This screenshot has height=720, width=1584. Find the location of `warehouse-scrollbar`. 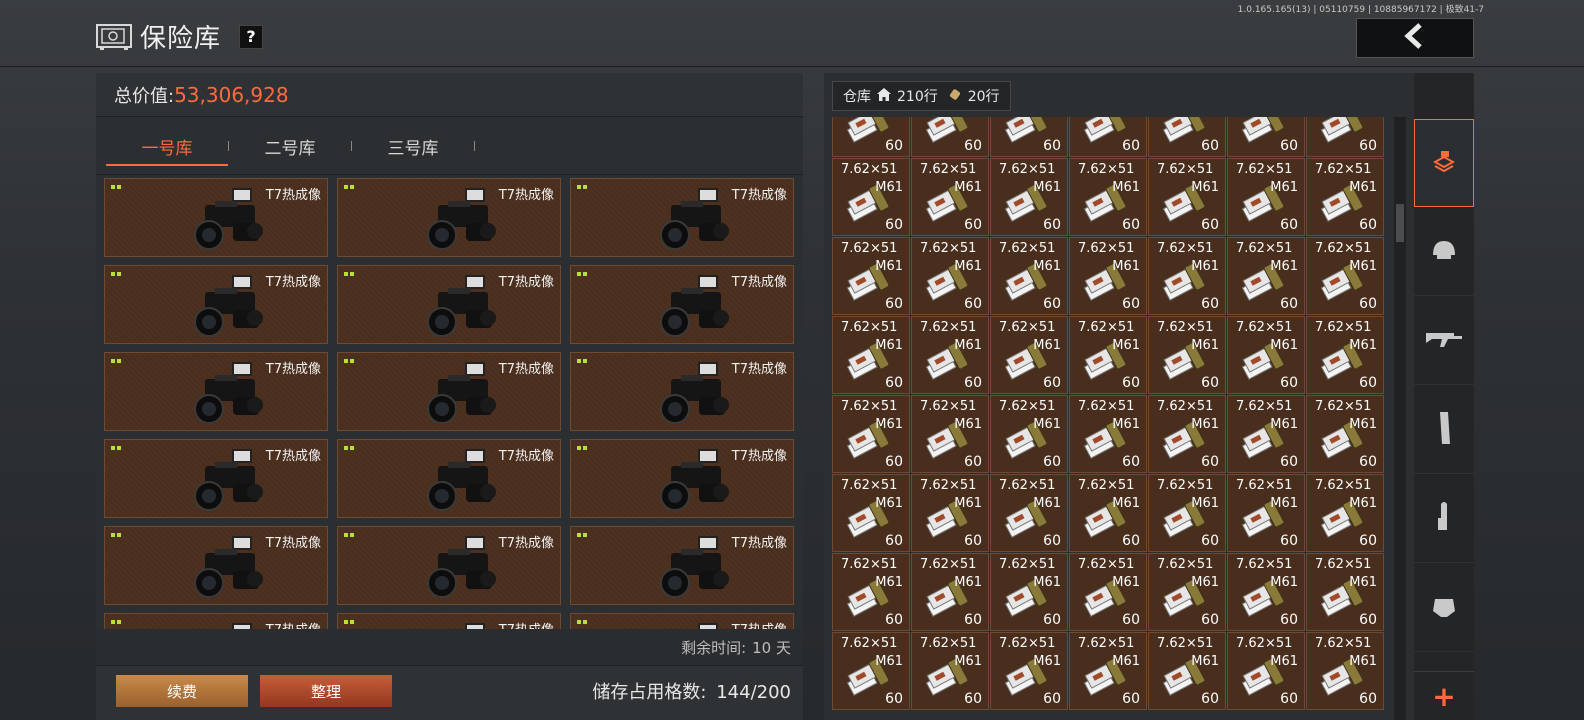

warehouse-scrollbar is located at coordinates (1400, 223).